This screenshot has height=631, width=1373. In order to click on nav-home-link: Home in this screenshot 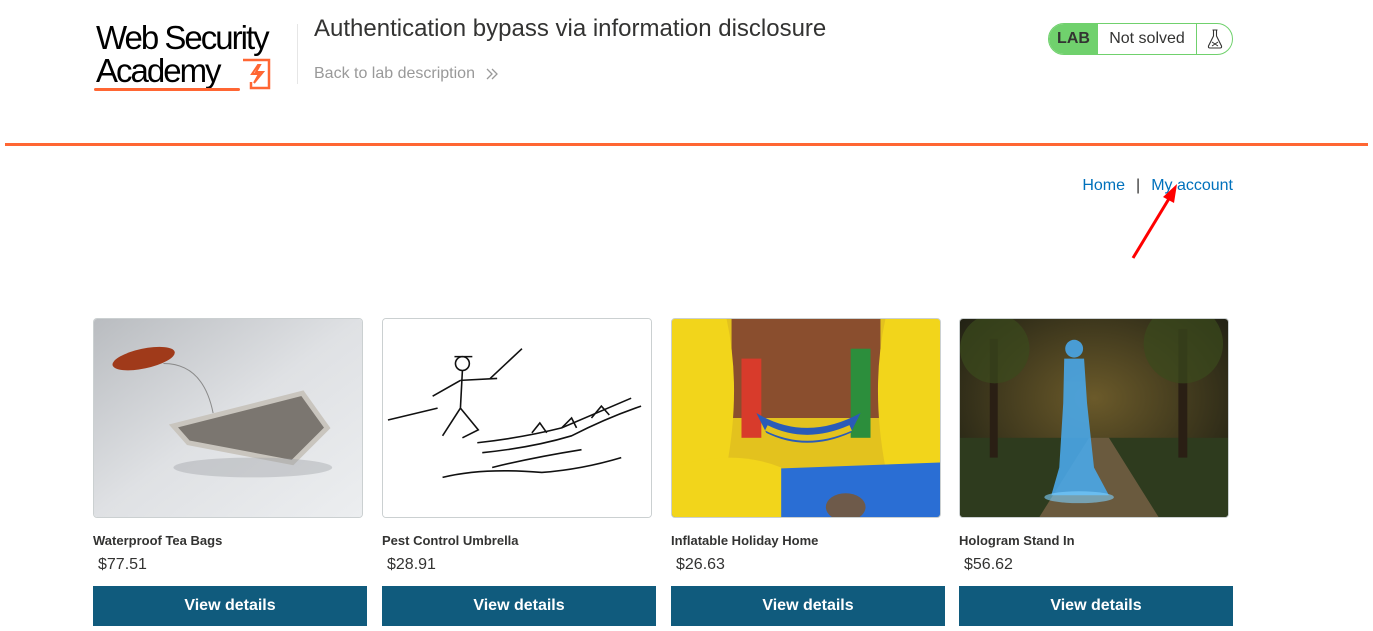, I will do `click(1103, 185)`.